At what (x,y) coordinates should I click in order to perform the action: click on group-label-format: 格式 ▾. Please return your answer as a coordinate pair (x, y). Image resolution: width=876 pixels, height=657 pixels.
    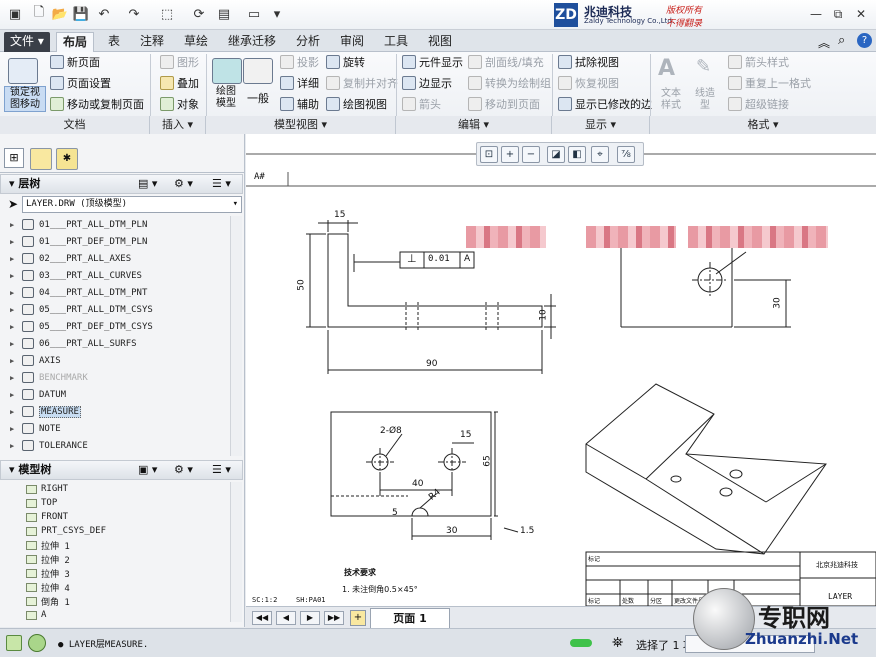
    Looking at the image, I should click on (763, 125).